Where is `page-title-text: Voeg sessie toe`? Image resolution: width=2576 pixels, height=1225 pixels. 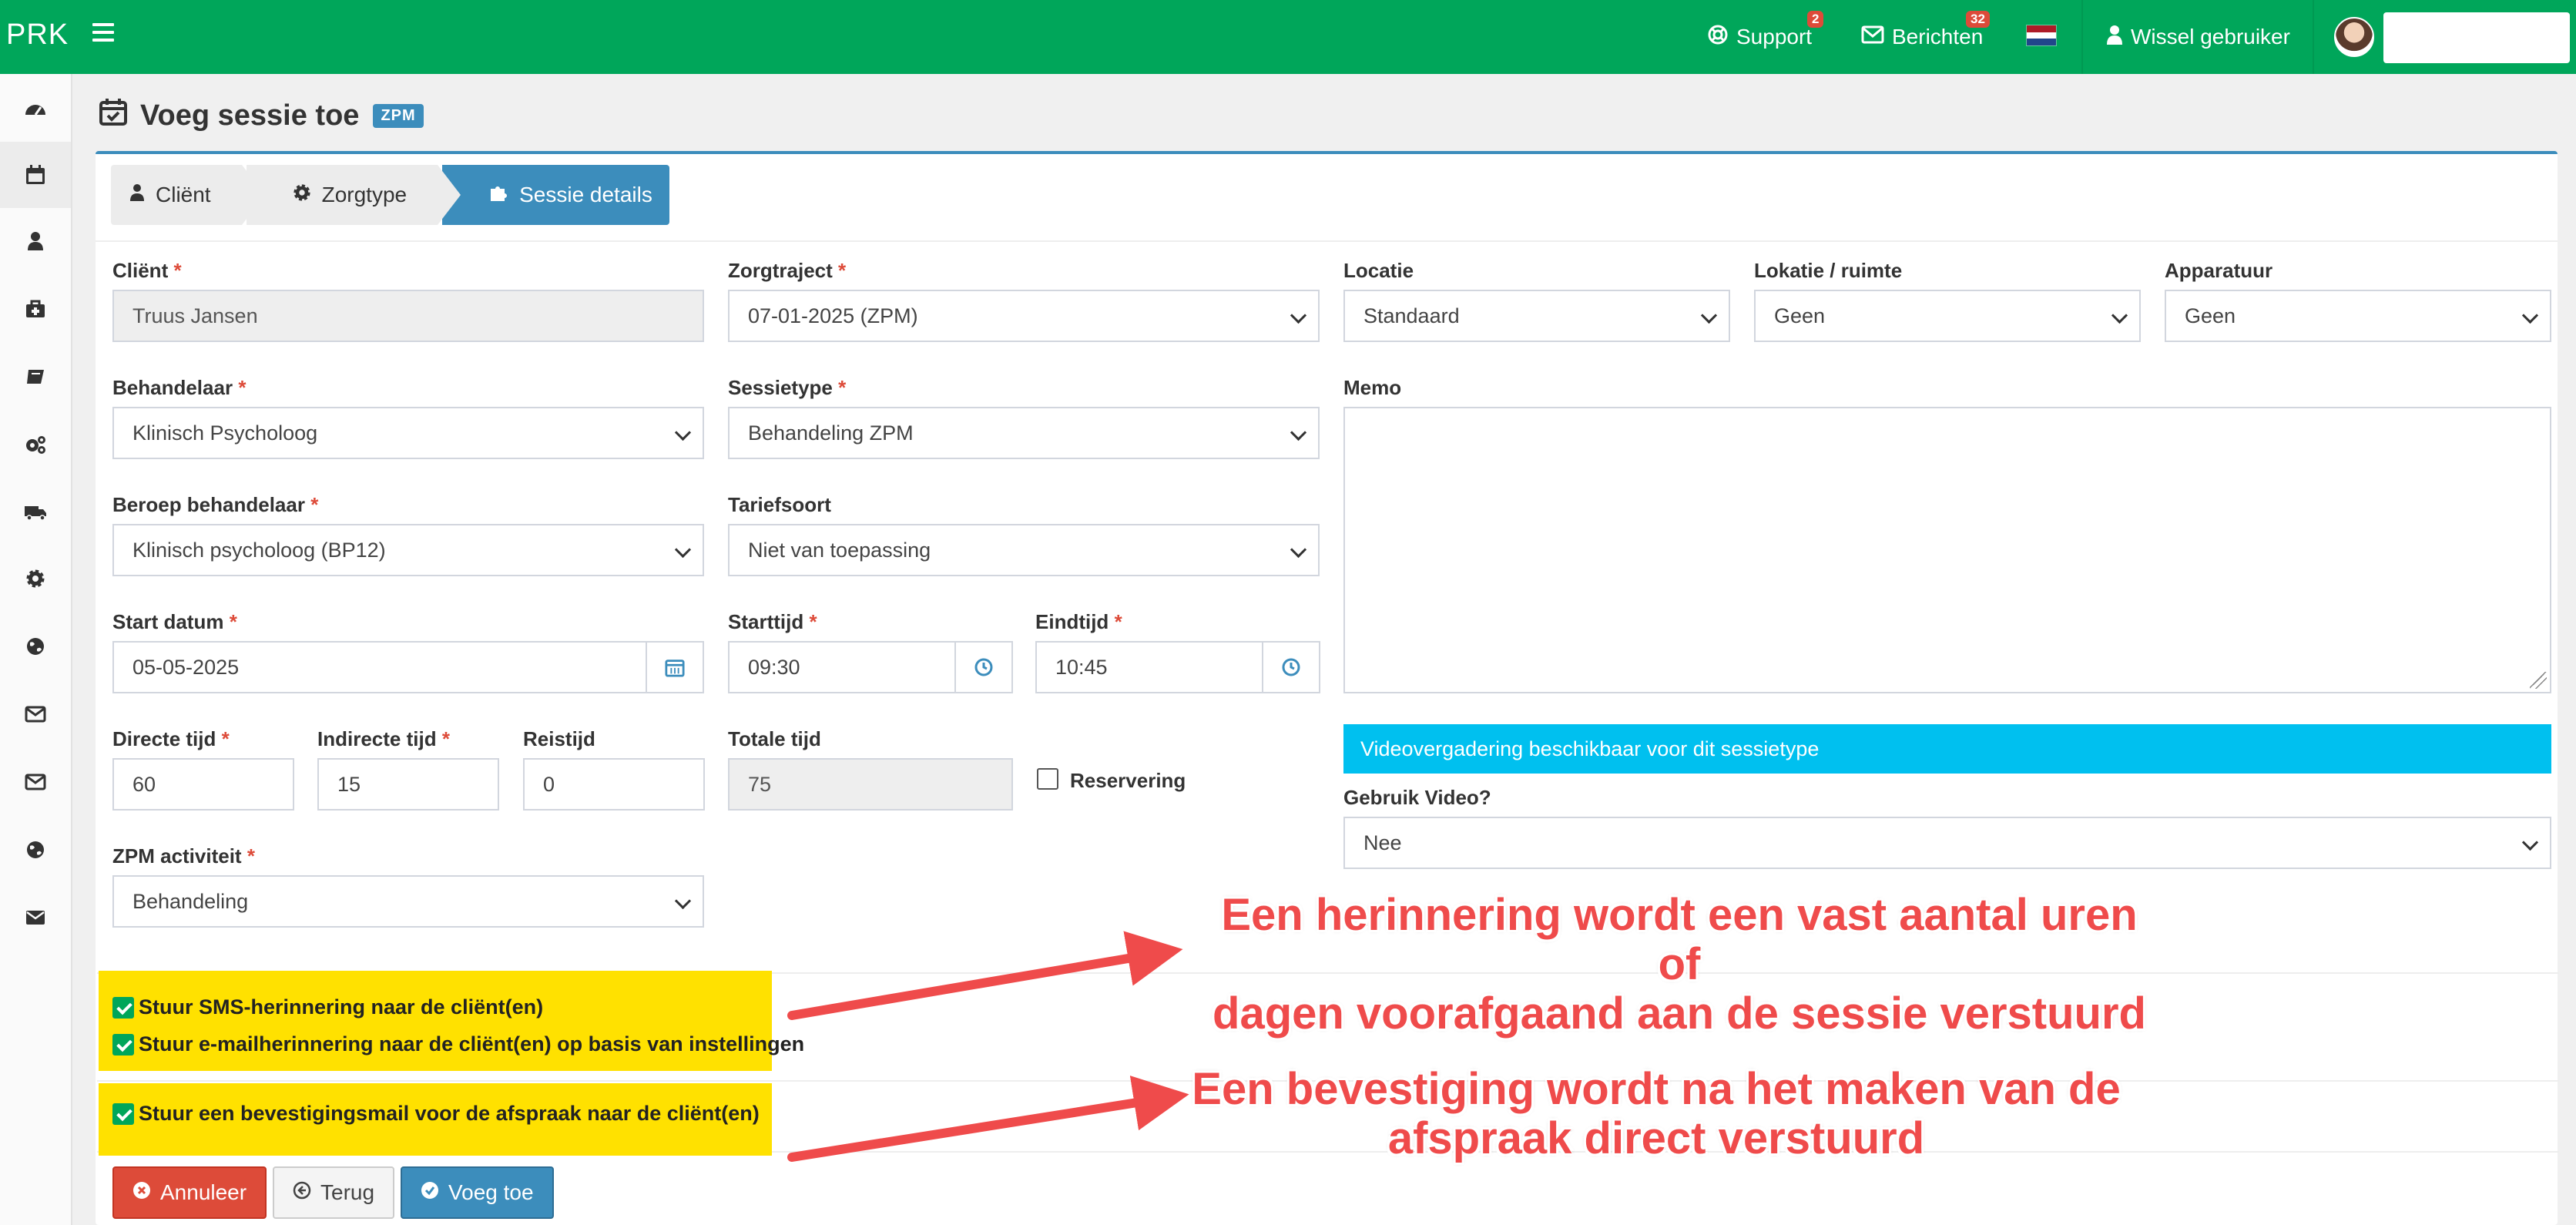
page-title-text: Voeg sessie toe is located at coordinates (250, 115).